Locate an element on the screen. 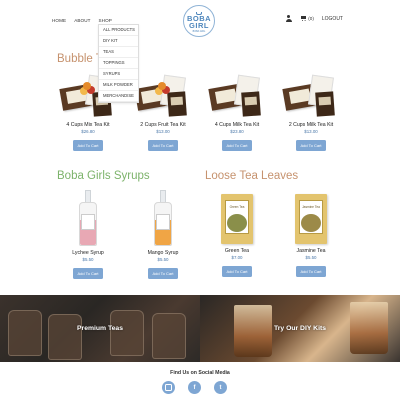 The width and height of the screenshot is (400, 400). product-name: 4 Cups Milk Tea Kit is located at coordinates (237, 125).